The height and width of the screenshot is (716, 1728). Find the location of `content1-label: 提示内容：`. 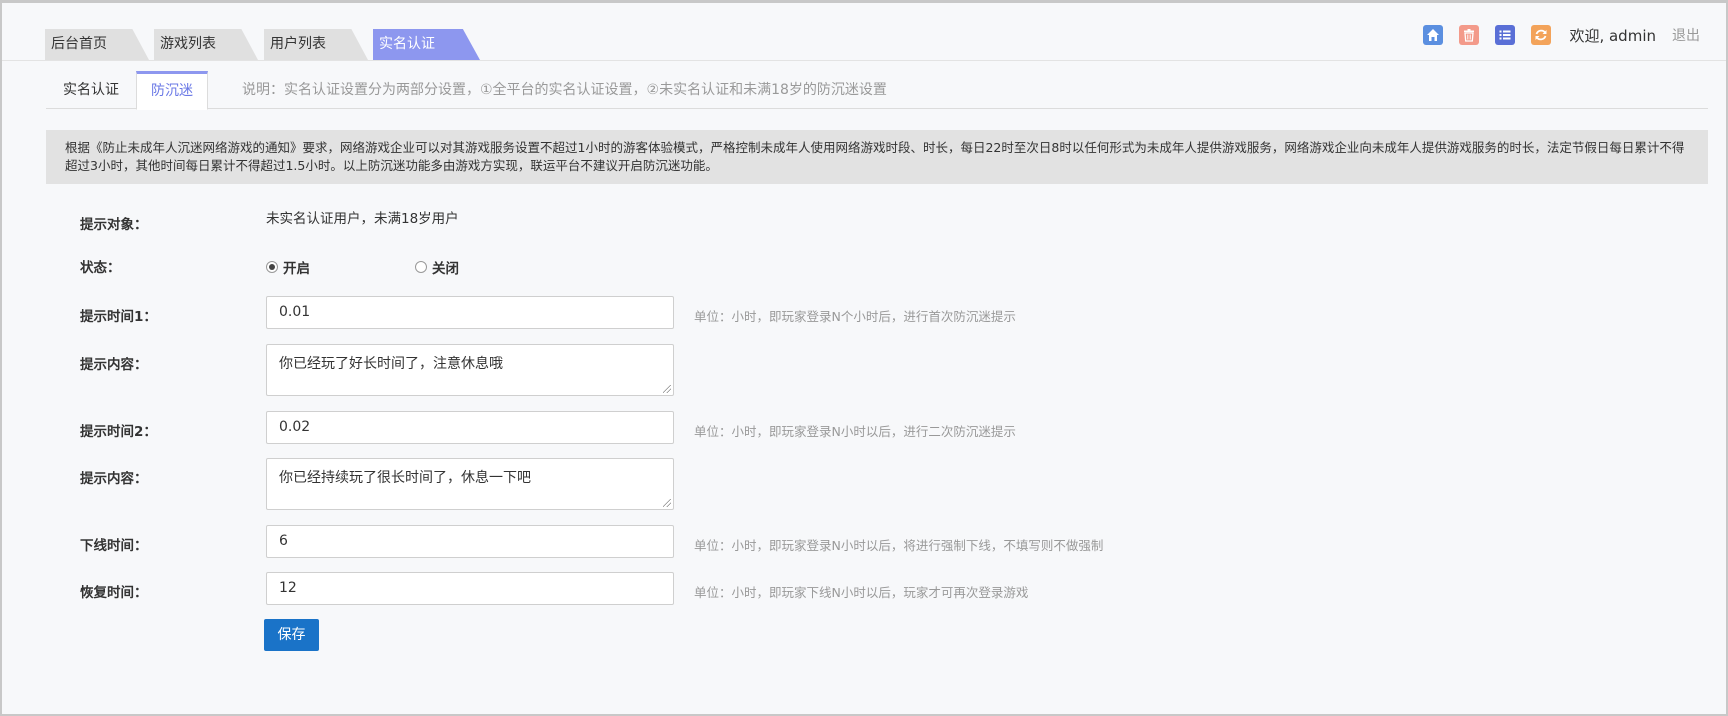

content1-label: 提示内容： is located at coordinates (114, 365).